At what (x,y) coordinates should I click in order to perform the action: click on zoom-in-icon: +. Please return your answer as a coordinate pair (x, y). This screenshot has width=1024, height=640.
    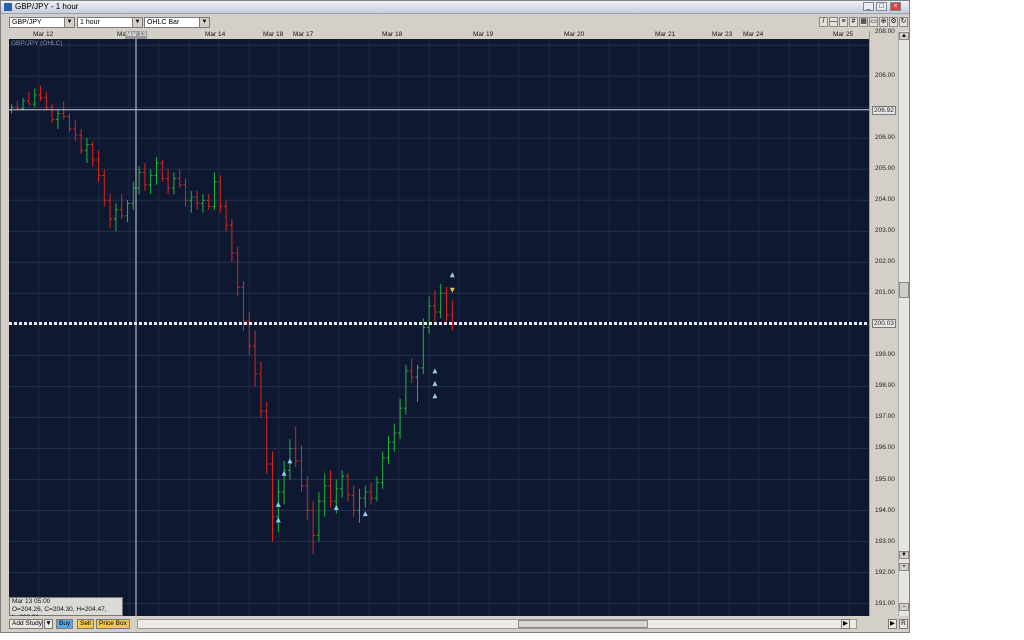
    Looking at the image, I should click on (904, 567).